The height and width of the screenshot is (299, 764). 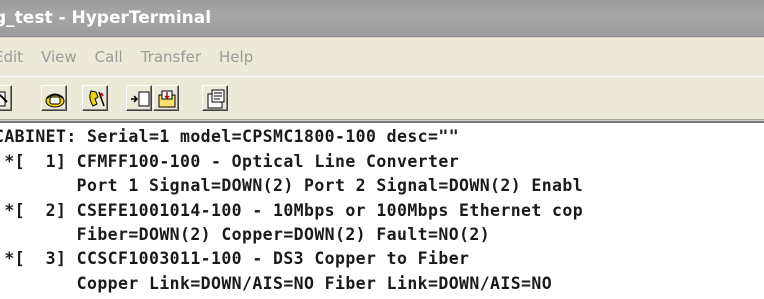 I want to click on properties-partial-button, so click(x=6, y=98).